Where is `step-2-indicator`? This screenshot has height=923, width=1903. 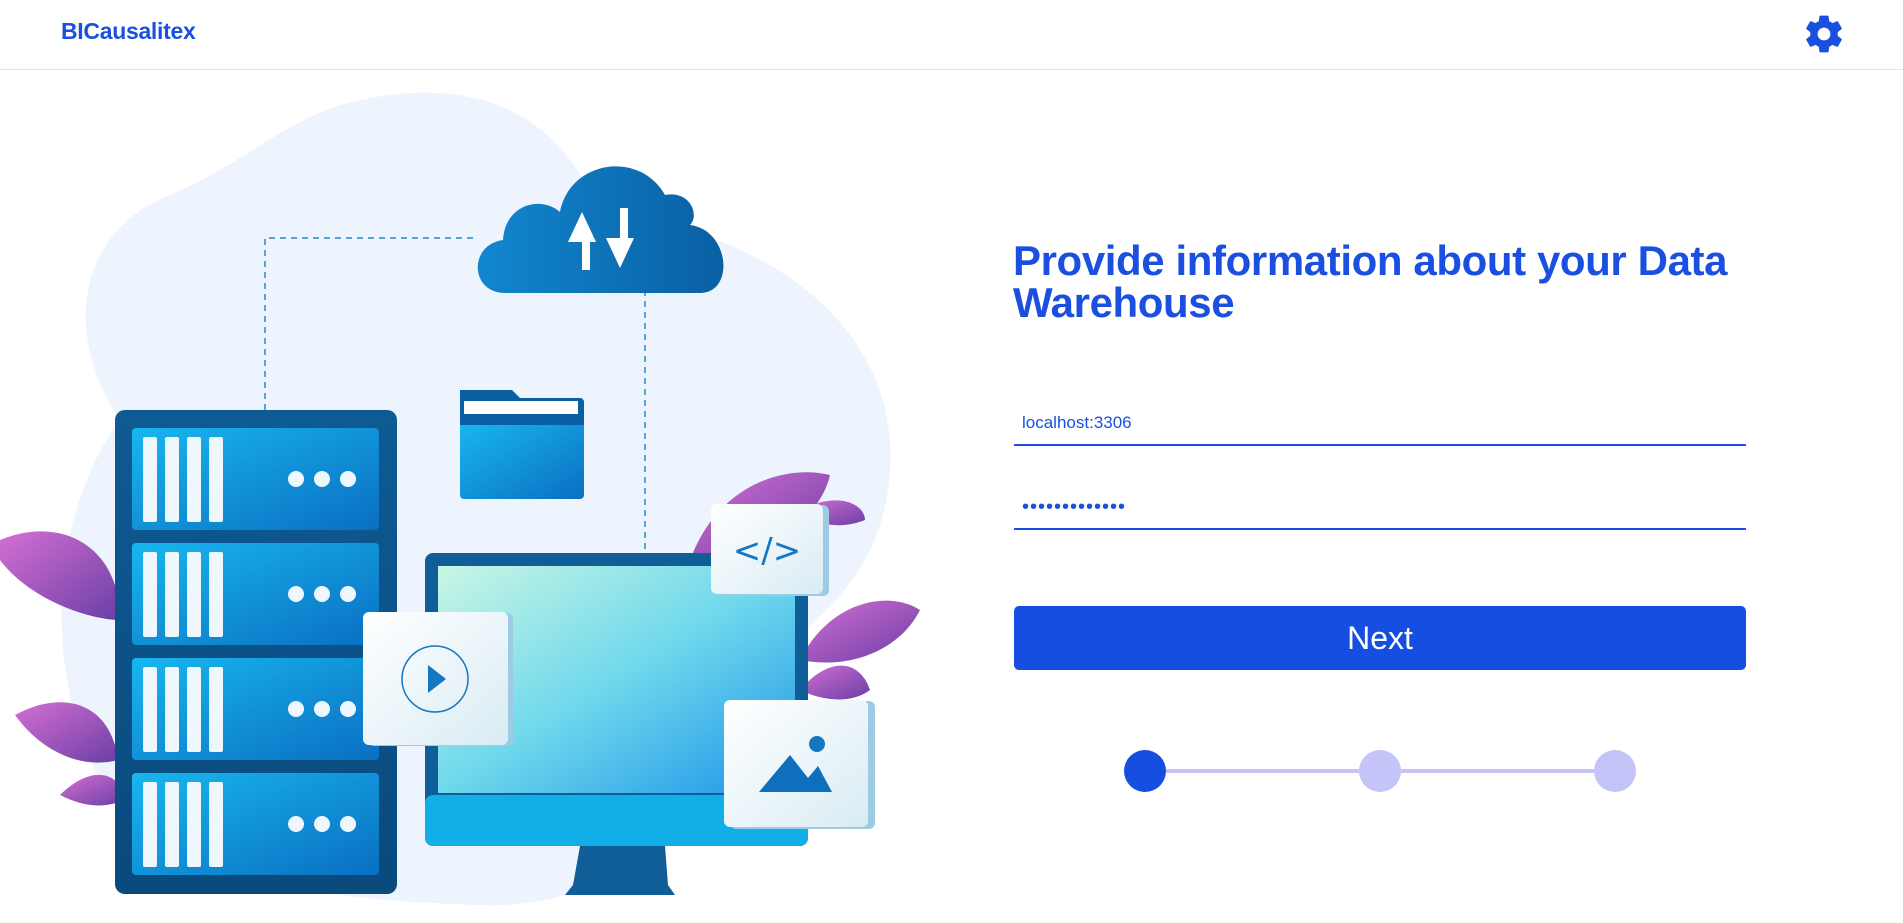 step-2-indicator is located at coordinates (1380, 771).